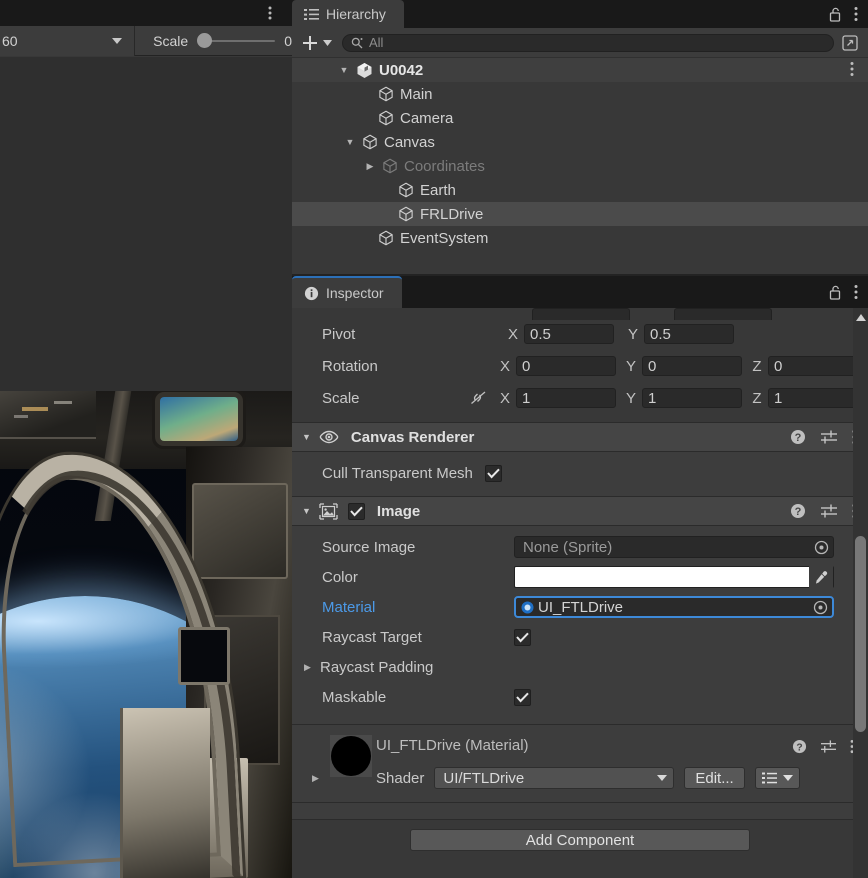 Image resolution: width=868 pixels, height=878 pixels. Describe the element at coordinates (349, 607) in the screenshot. I see `material-label: Material` at that location.